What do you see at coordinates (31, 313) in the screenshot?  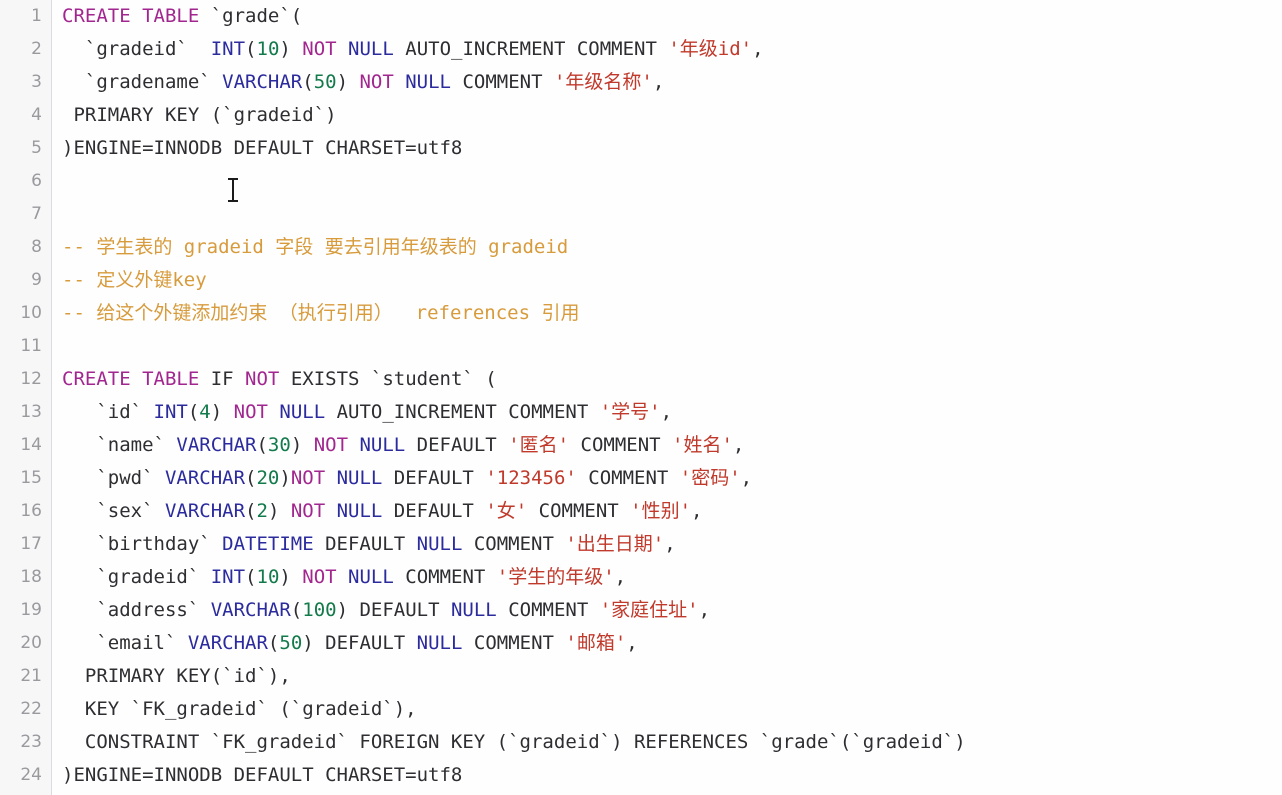 I see `line-number: 10` at bounding box center [31, 313].